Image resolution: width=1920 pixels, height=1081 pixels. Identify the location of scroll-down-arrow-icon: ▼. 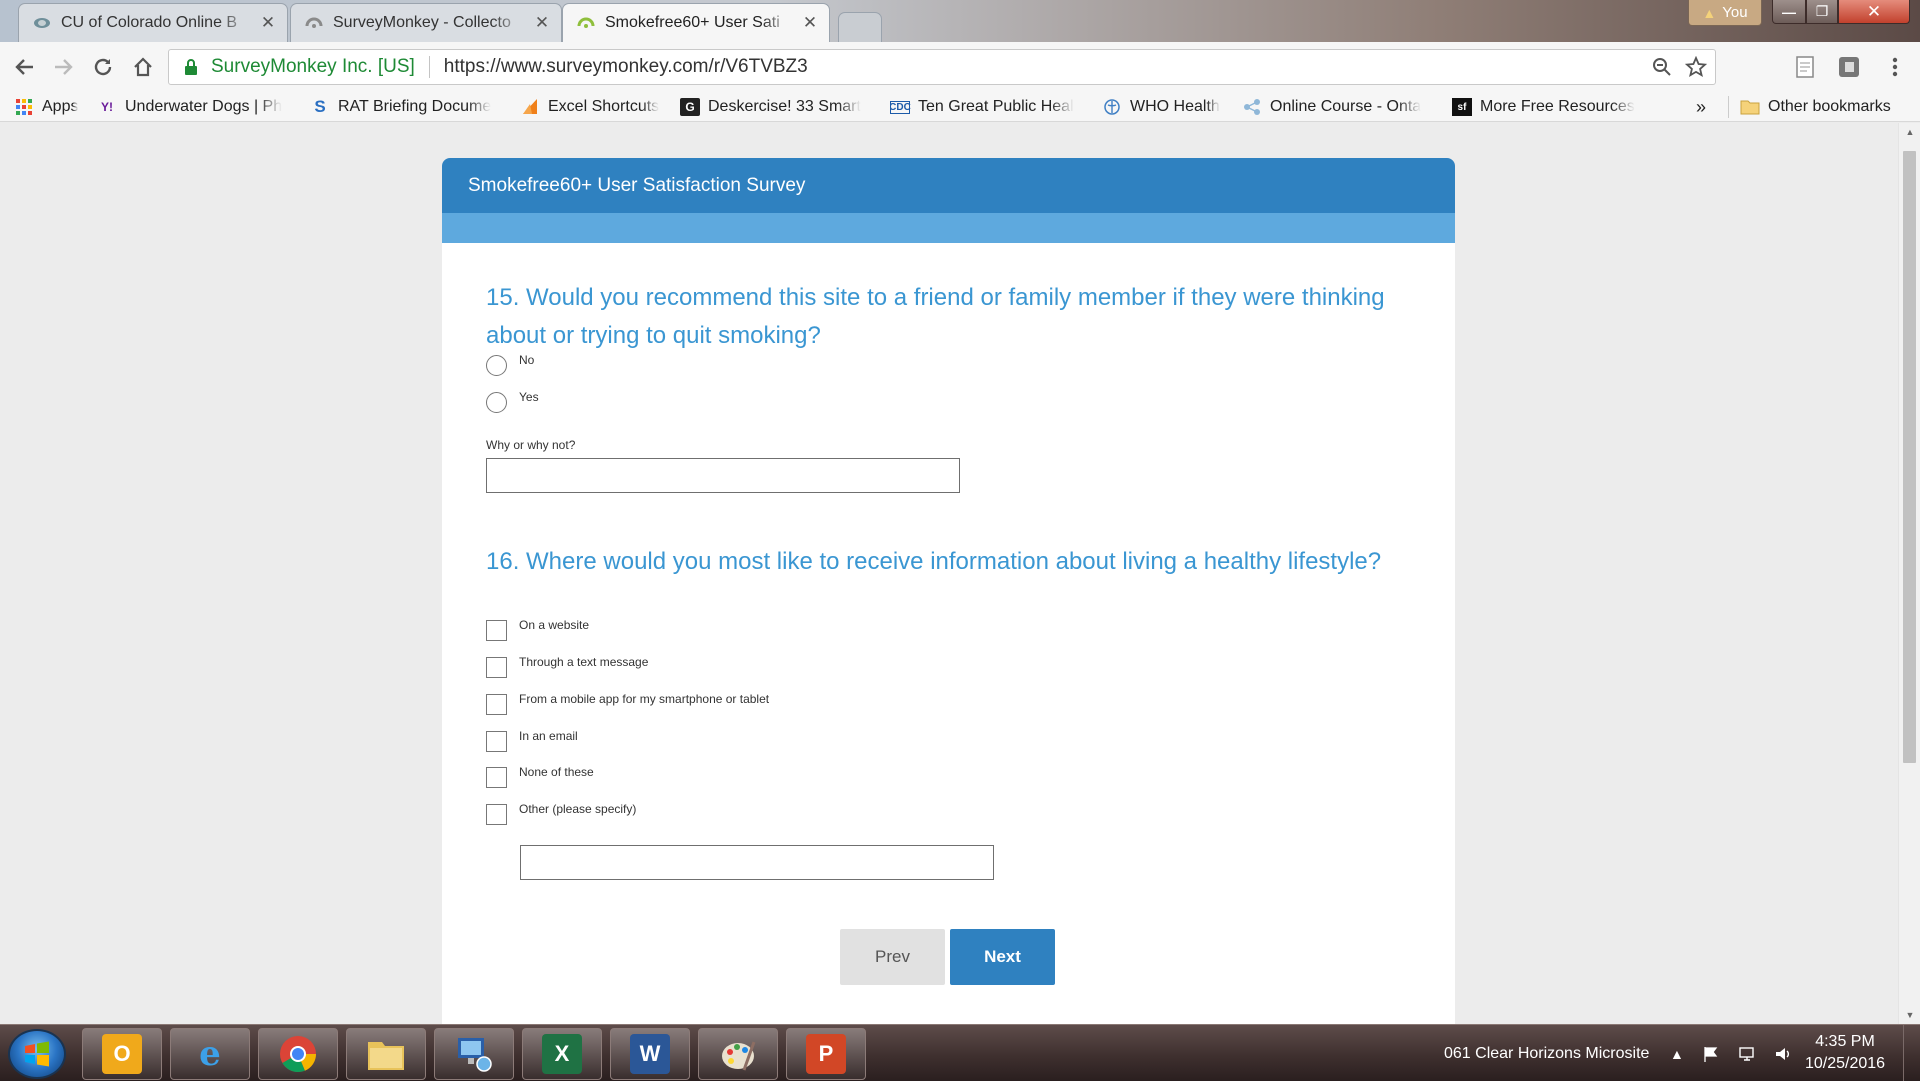
(1909, 1015).